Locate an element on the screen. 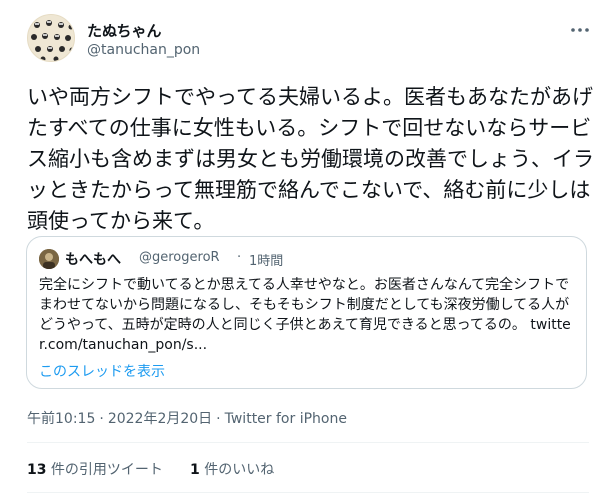 The image size is (616, 499). dots-icon is located at coordinates (580, 30).